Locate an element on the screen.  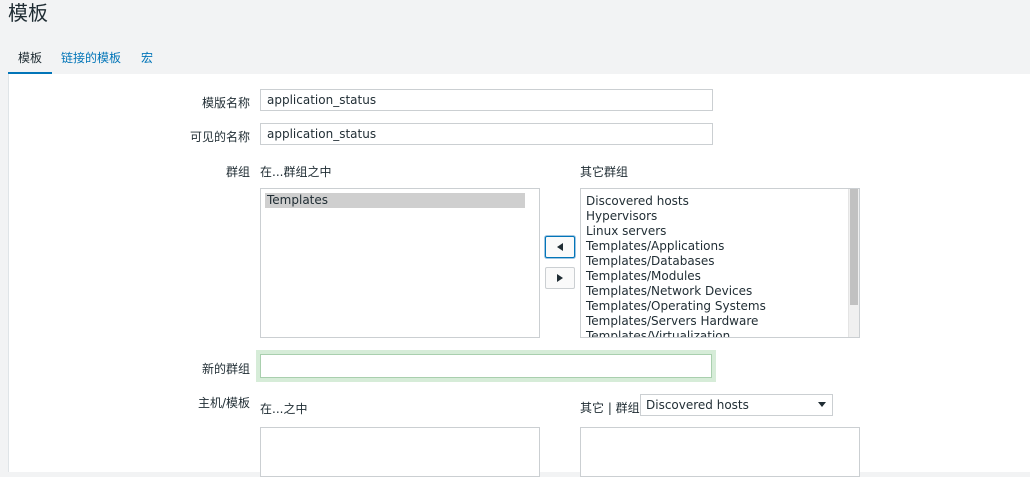
list-item: Discovered hosts is located at coordinates (720, 201).